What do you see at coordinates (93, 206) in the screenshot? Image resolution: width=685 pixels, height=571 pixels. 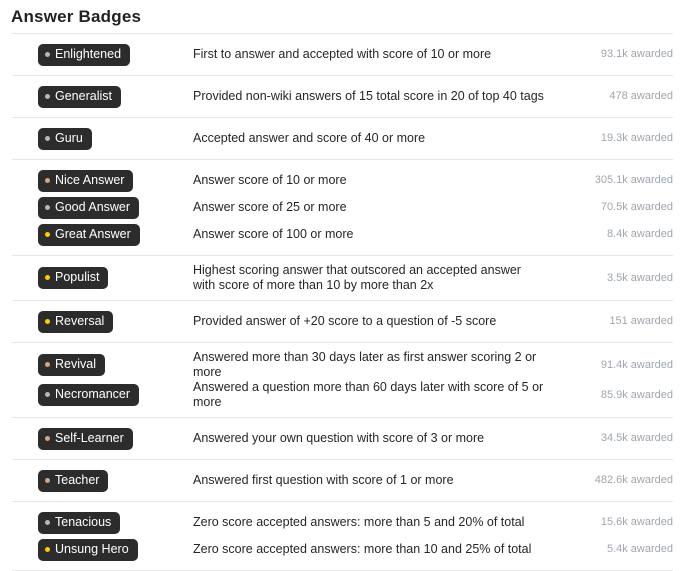 I see `badge-name: Good Answer` at bounding box center [93, 206].